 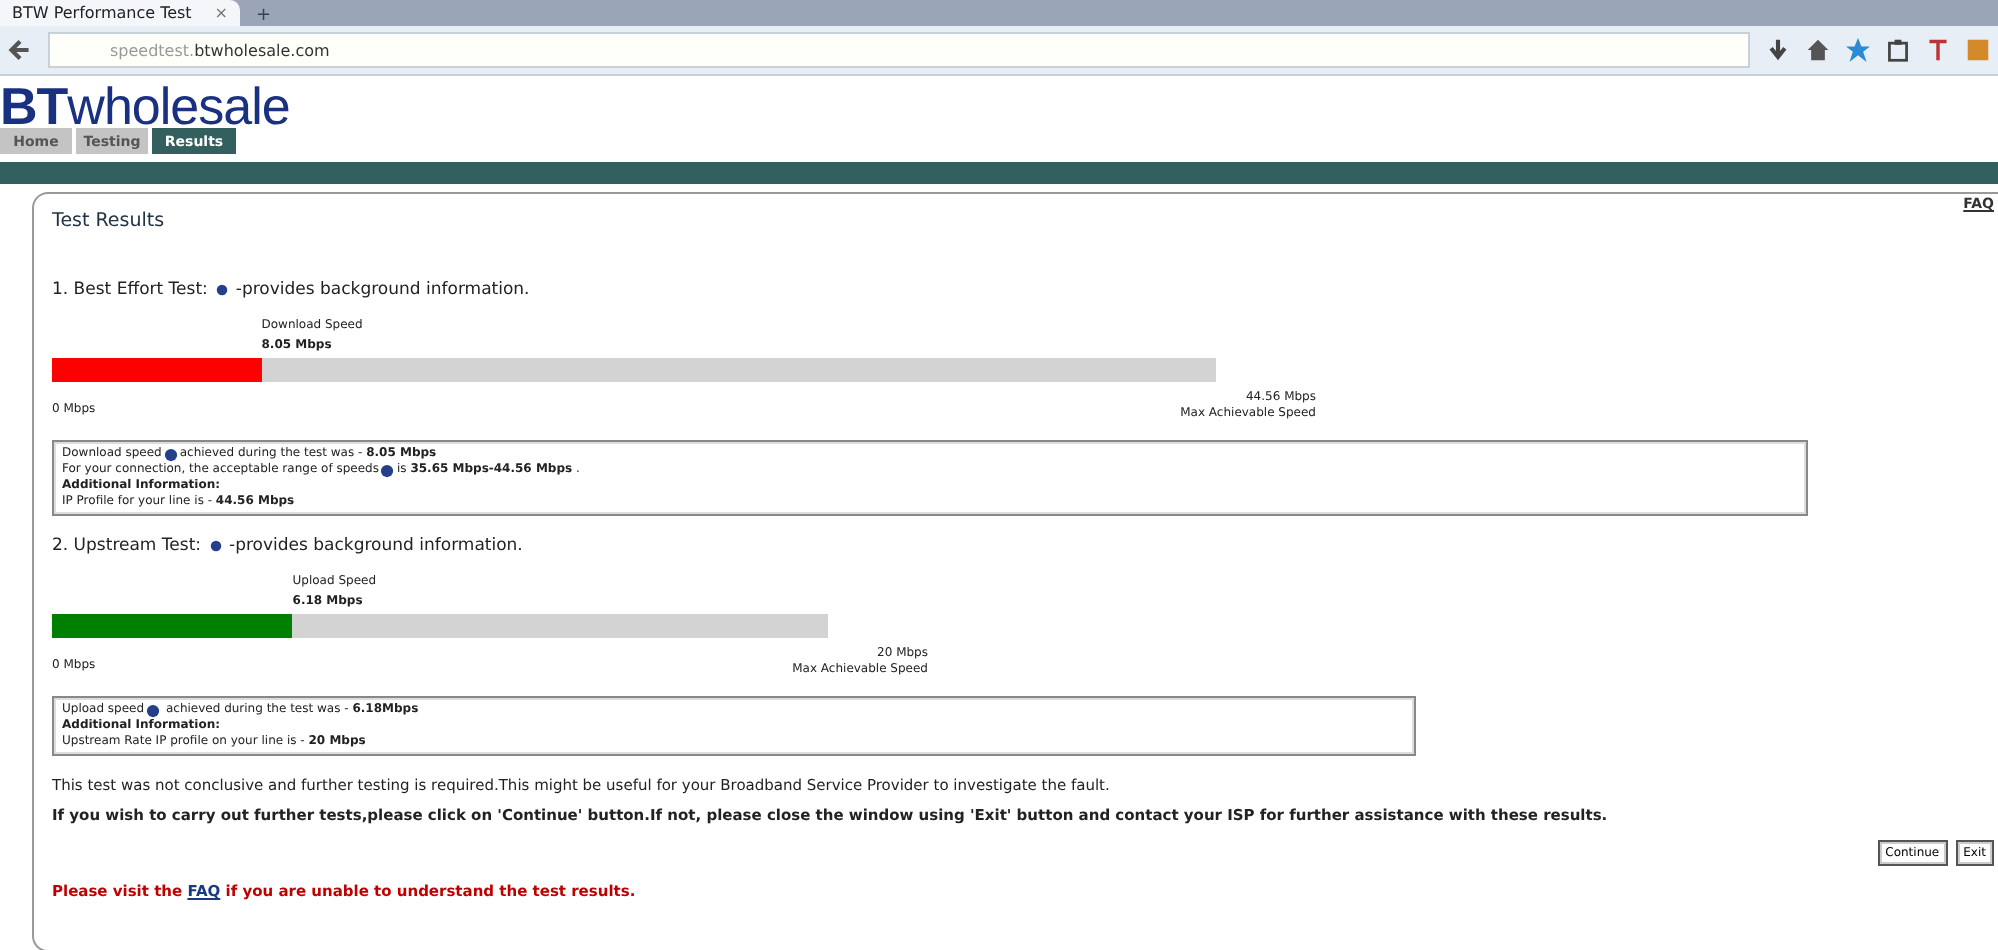 What do you see at coordinates (1778, 50) in the screenshot?
I see `download-arrow-icon` at bounding box center [1778, 50].